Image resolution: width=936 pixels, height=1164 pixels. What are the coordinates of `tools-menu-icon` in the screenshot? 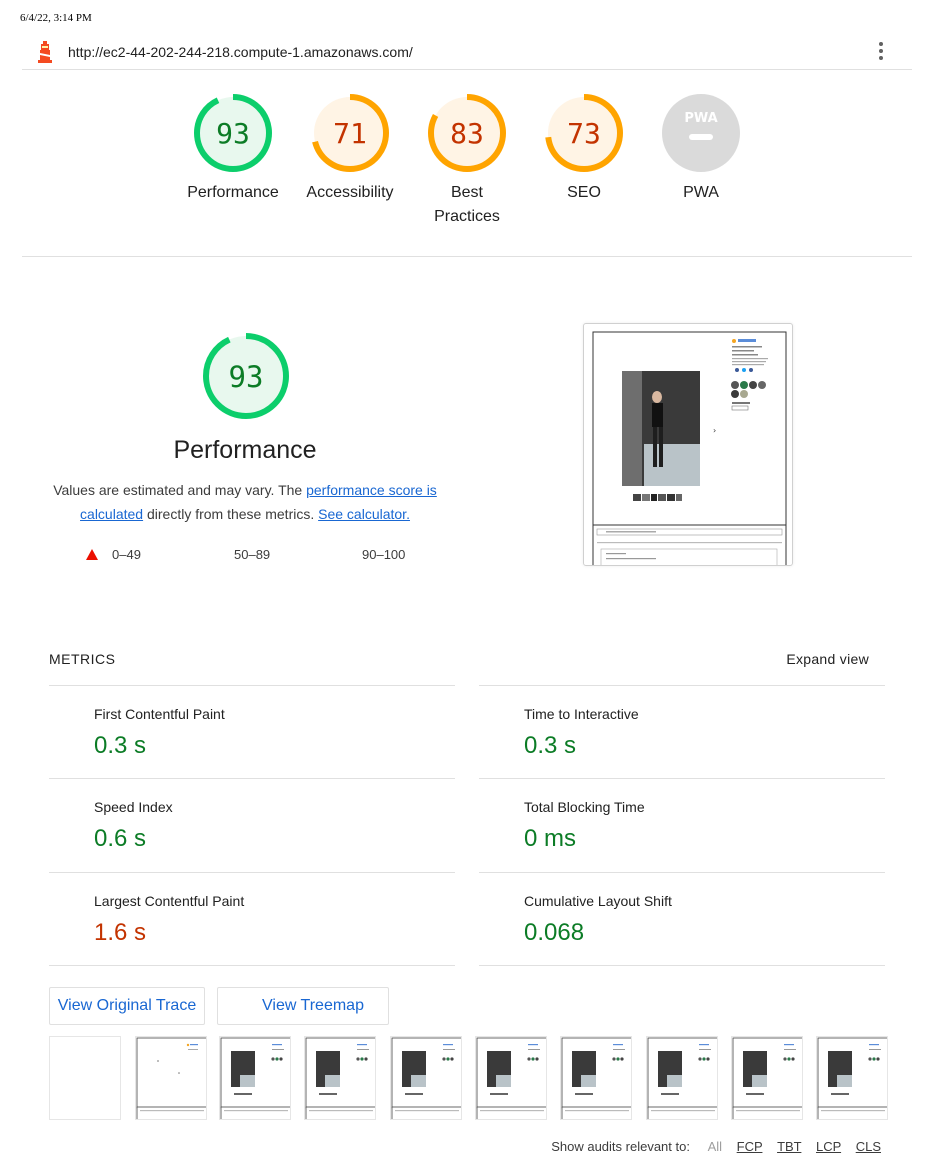 It's located at (881, 51).